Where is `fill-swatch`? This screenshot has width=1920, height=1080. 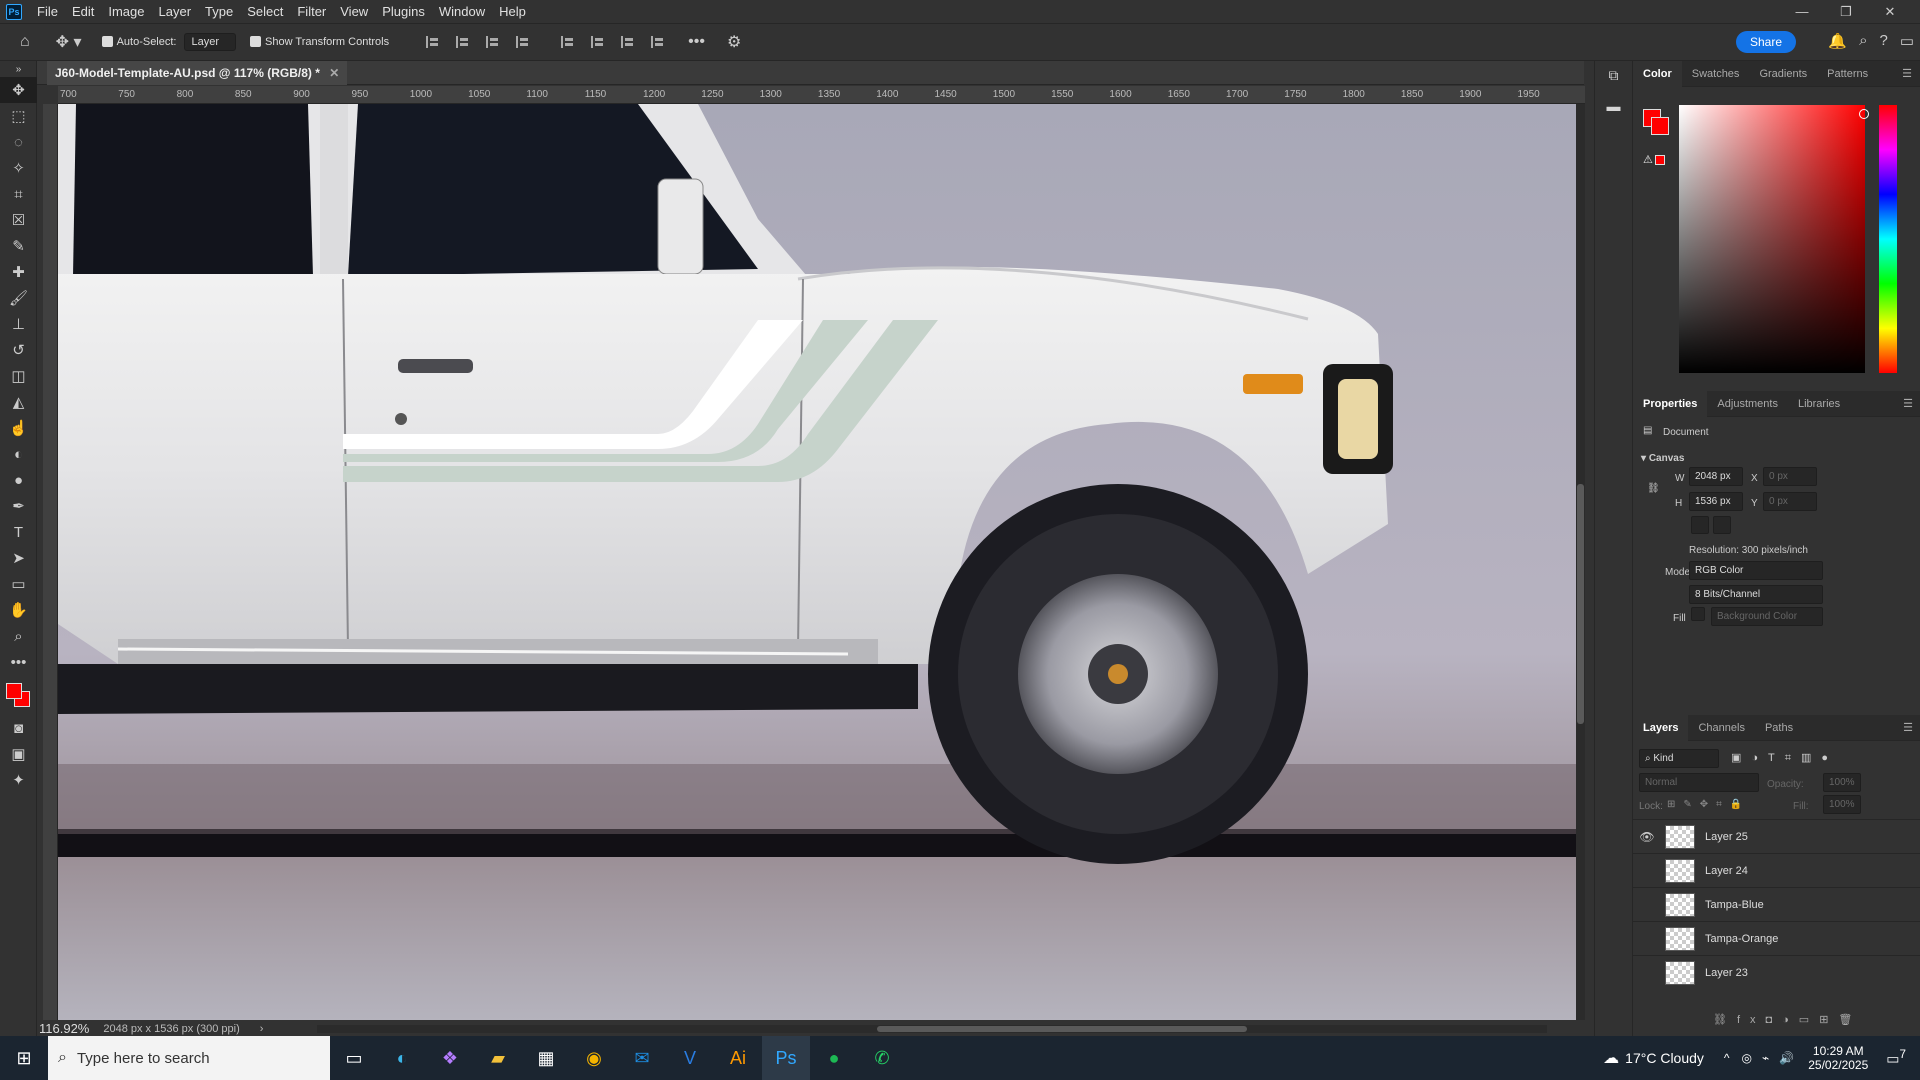
fill-swatch is located at coordinates (1698, 614).